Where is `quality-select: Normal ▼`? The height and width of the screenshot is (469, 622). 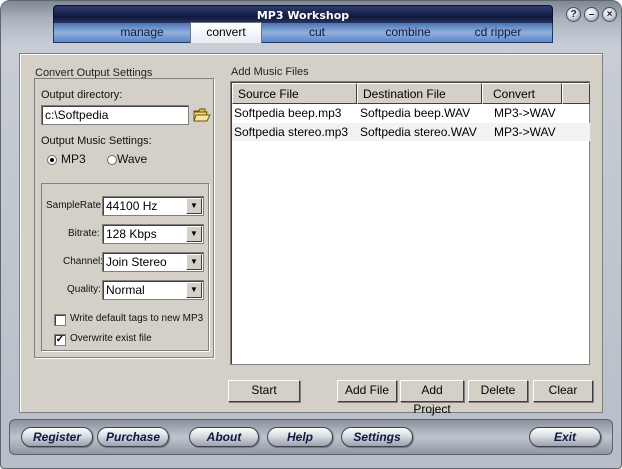
quality-select: Normal ▼ is located at coordinates (153, 290).